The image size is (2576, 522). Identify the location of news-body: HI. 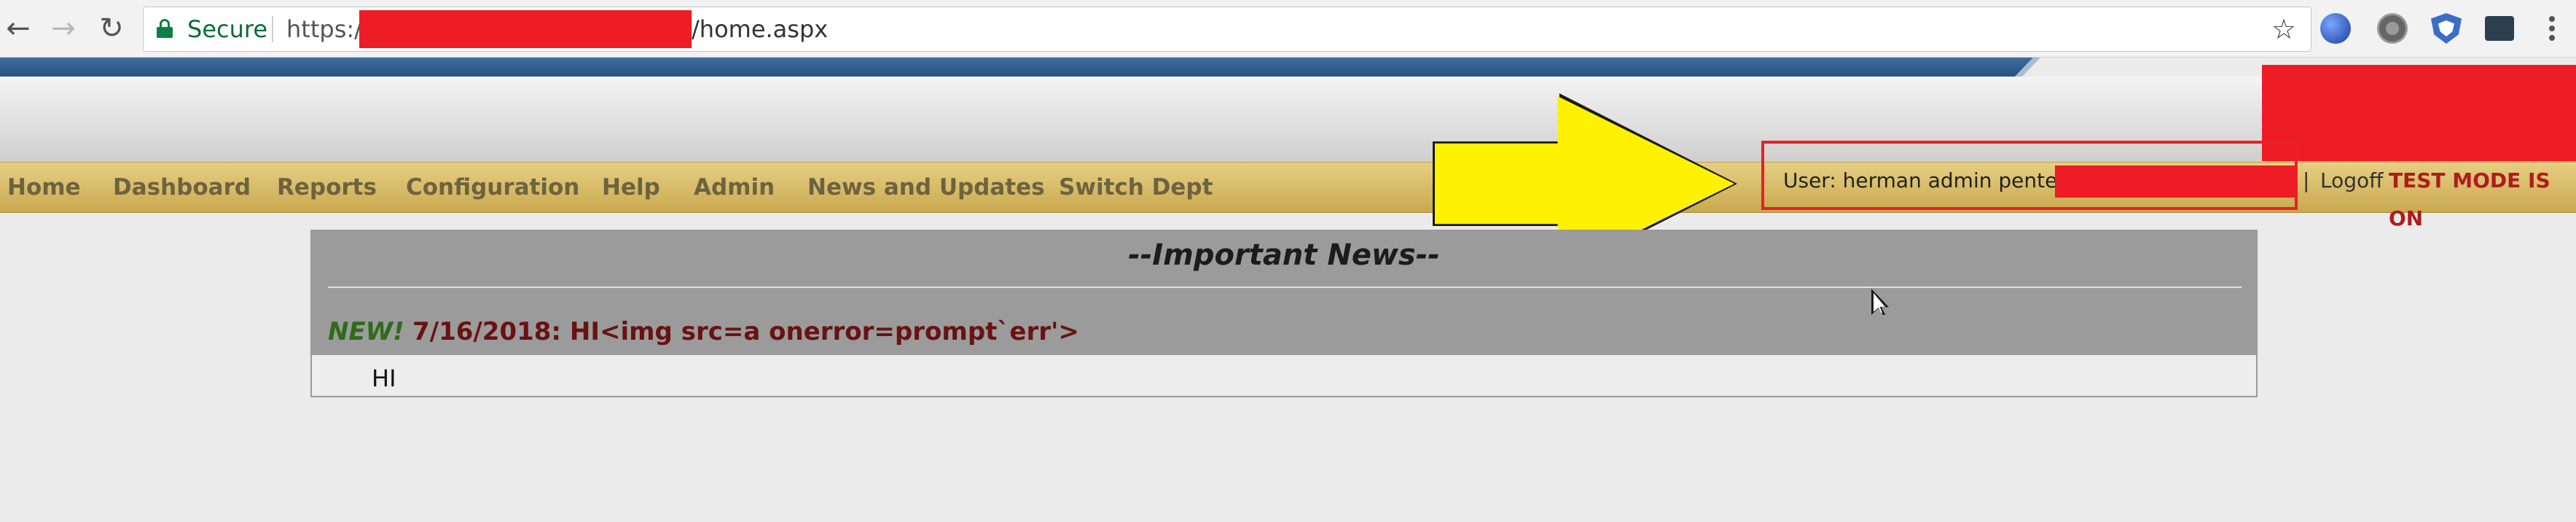
(384, 379).